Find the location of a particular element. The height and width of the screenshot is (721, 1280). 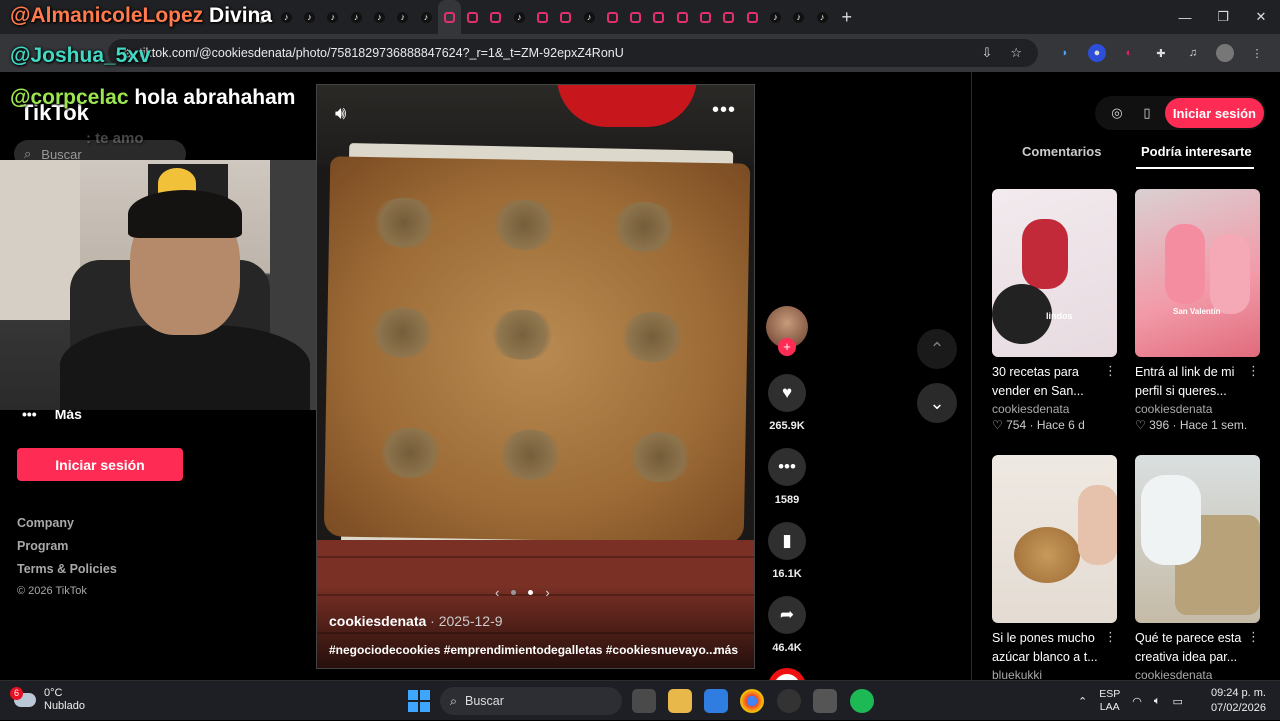

heart-icon: ♥ is located at coordinates (787, 393).